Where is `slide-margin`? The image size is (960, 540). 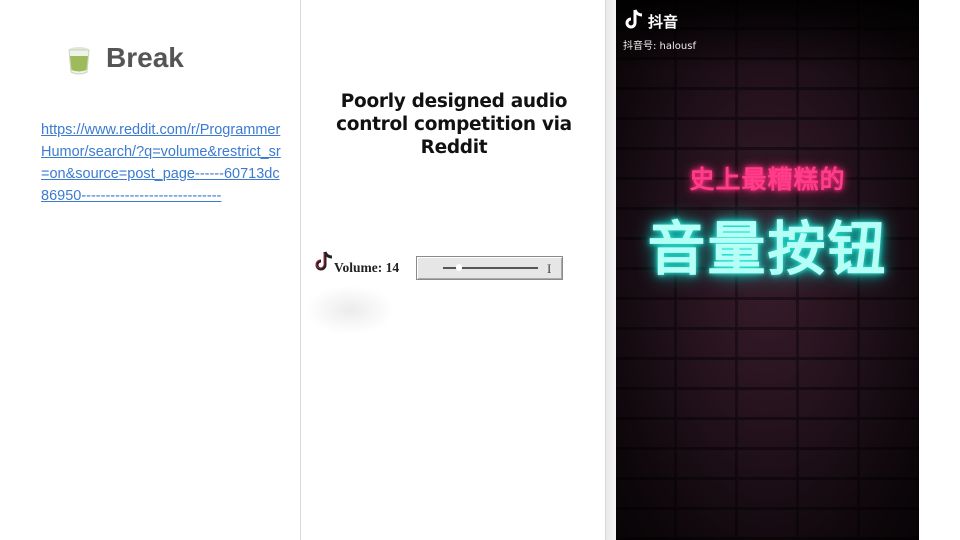 slide-margin is located at coordinates (939, 270).